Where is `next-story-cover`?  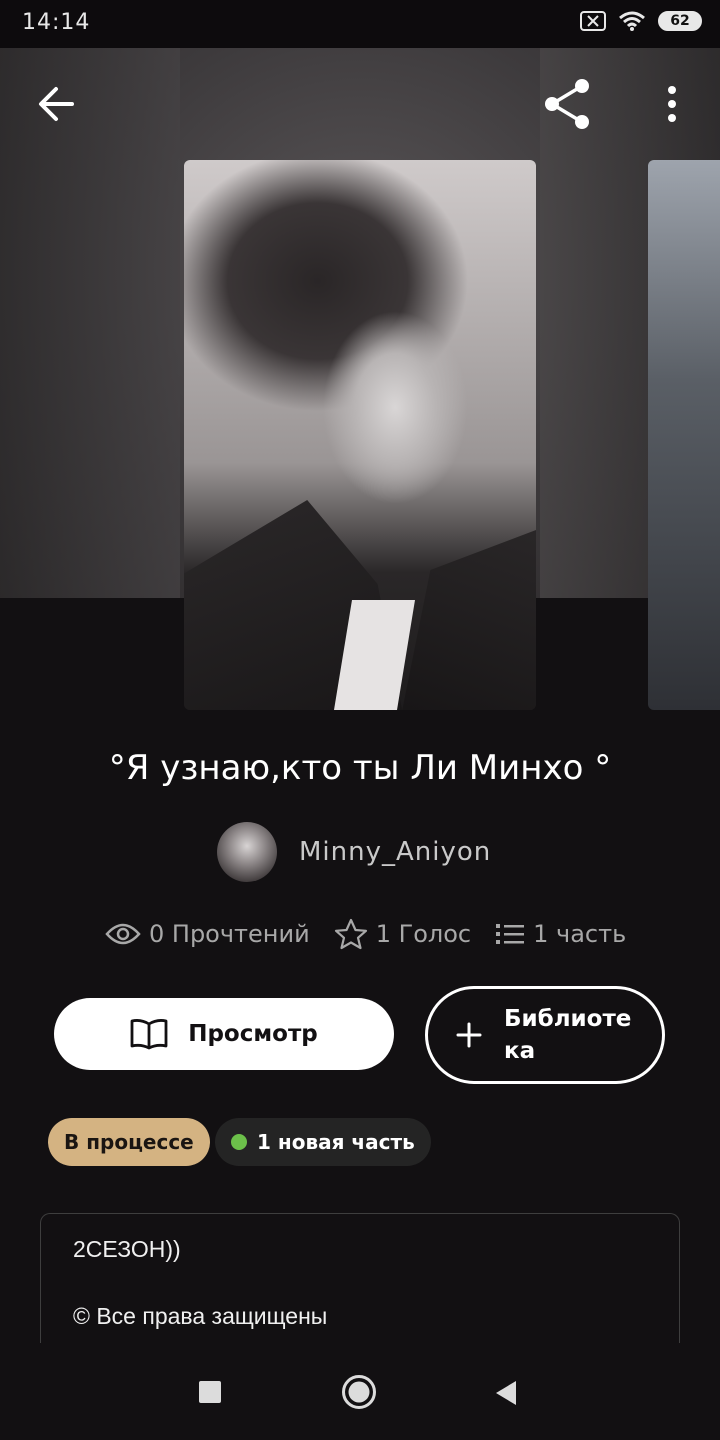
next-story-cover is located at coordinates (684, 435).